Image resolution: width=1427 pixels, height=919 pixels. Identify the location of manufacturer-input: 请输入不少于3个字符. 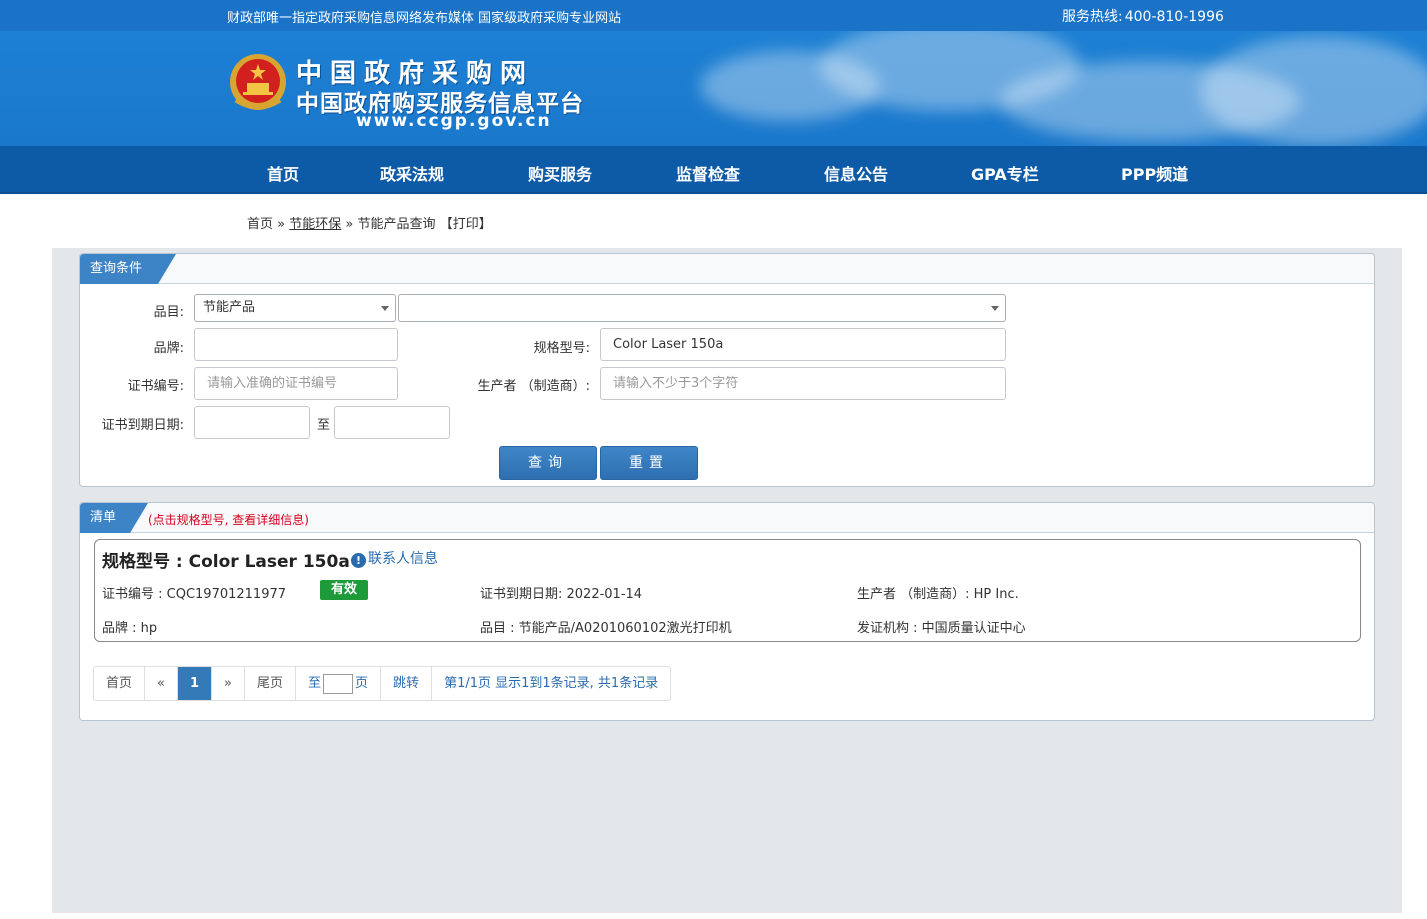
(803, 383).